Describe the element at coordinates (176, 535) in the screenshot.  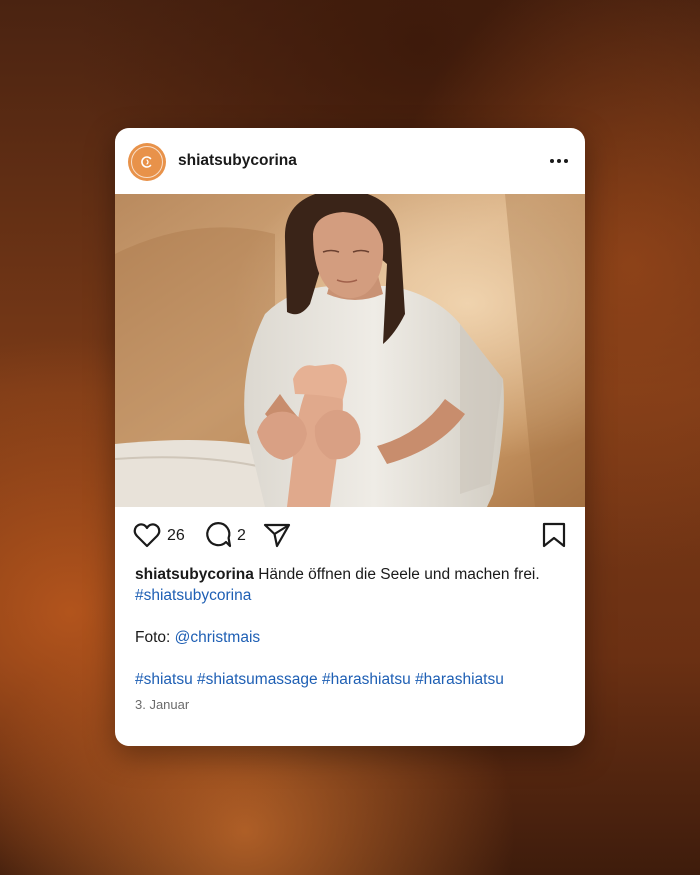
I see `like-count: 26` at that location.